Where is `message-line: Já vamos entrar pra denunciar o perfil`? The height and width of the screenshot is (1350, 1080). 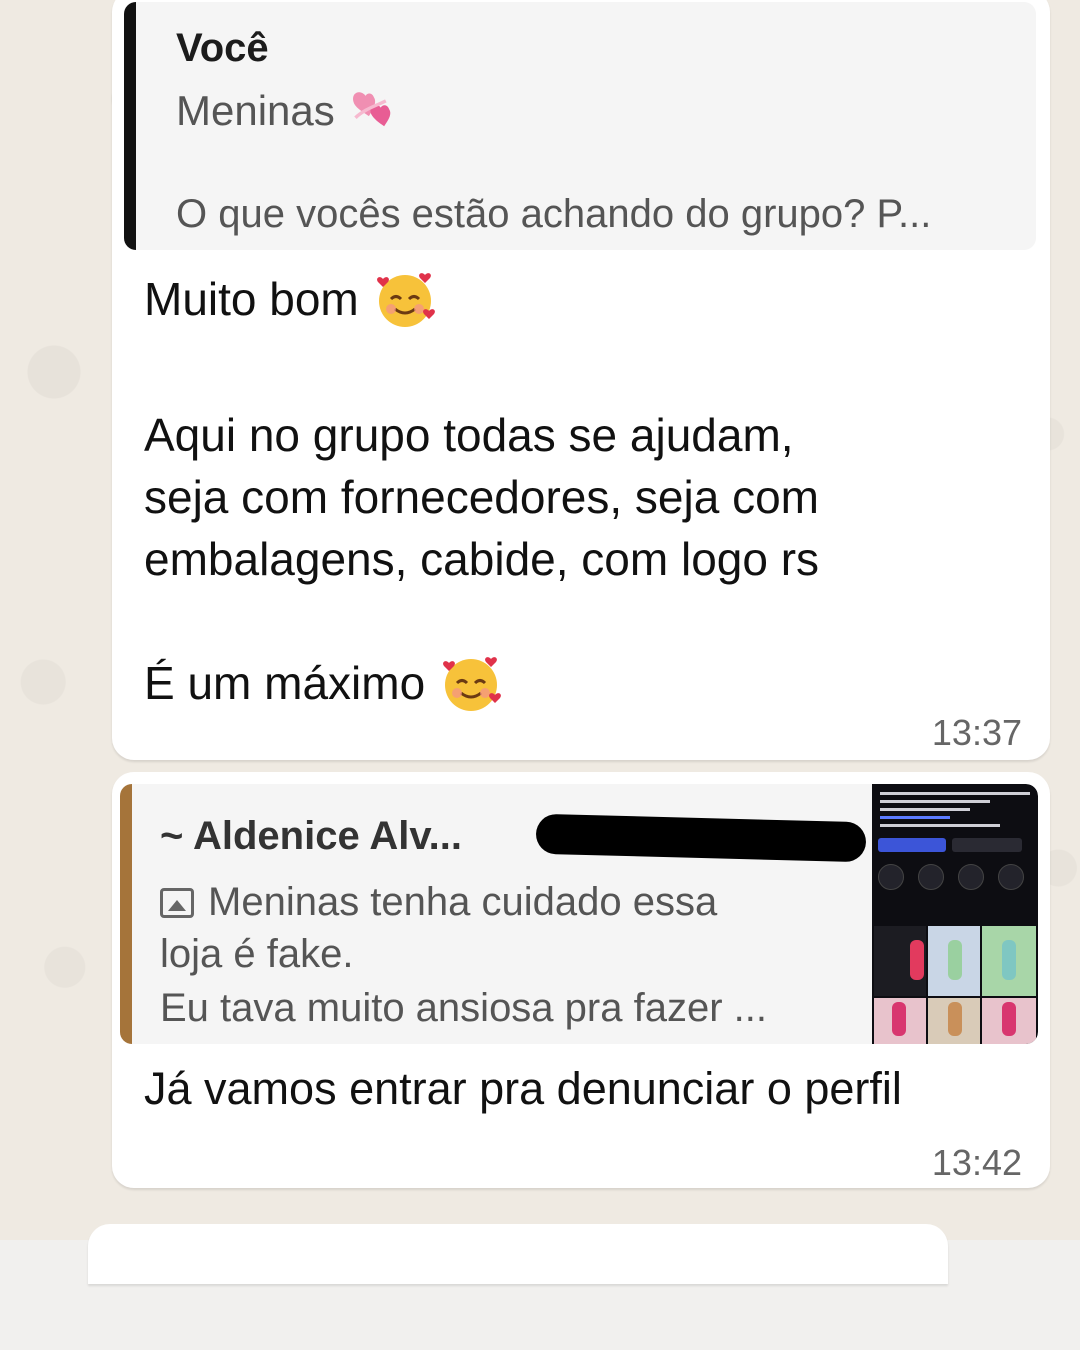
message-line: Já vamos entrar pra denunciar o perfil is located at coordinates (523, 1089).